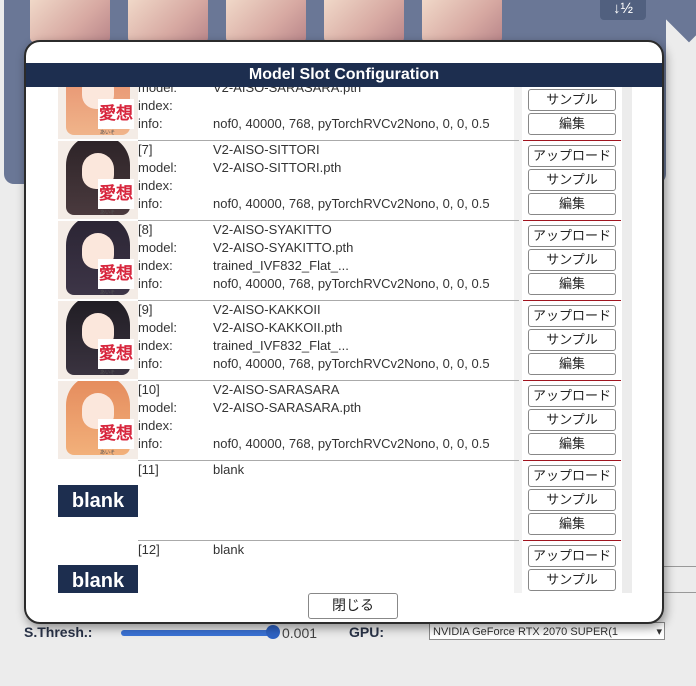 This screenshot has width=696, height=686. What do you see at coordinates (676, 25) in the screenshot?
I see `corner-decoration` at bounding box center [676, 25].